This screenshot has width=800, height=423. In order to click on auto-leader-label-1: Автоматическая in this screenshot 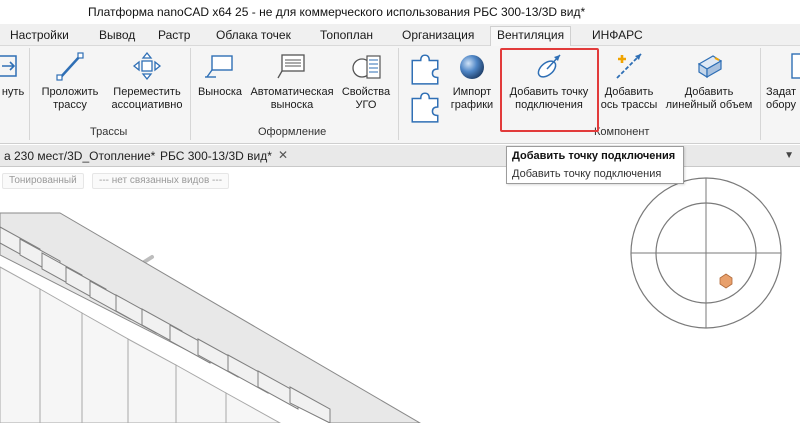, I will do `click(292, 92)`.